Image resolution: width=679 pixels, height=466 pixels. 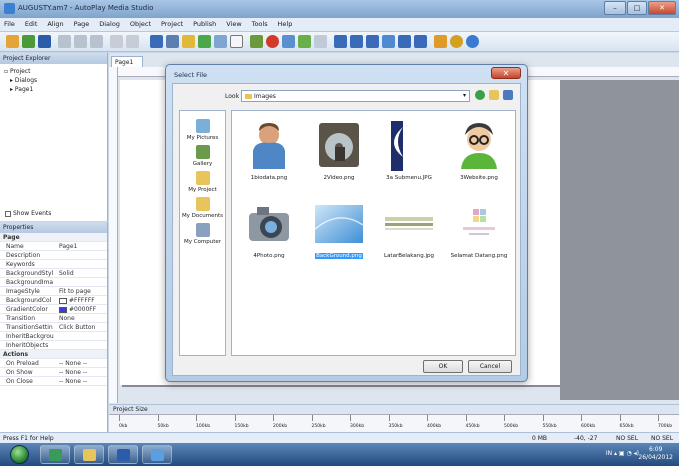 What do you see at coordinates (202, 234) in the screenshot?
I see `place-my-computer: My Computer` at bounding box center [202, 234].